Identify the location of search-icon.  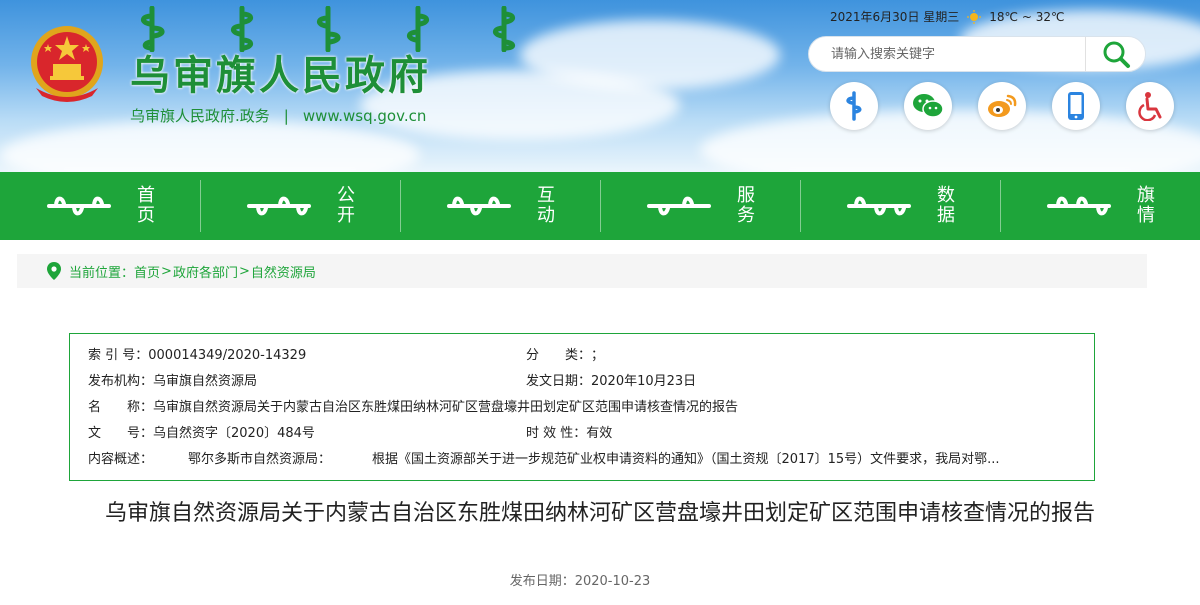
(1116, 54).